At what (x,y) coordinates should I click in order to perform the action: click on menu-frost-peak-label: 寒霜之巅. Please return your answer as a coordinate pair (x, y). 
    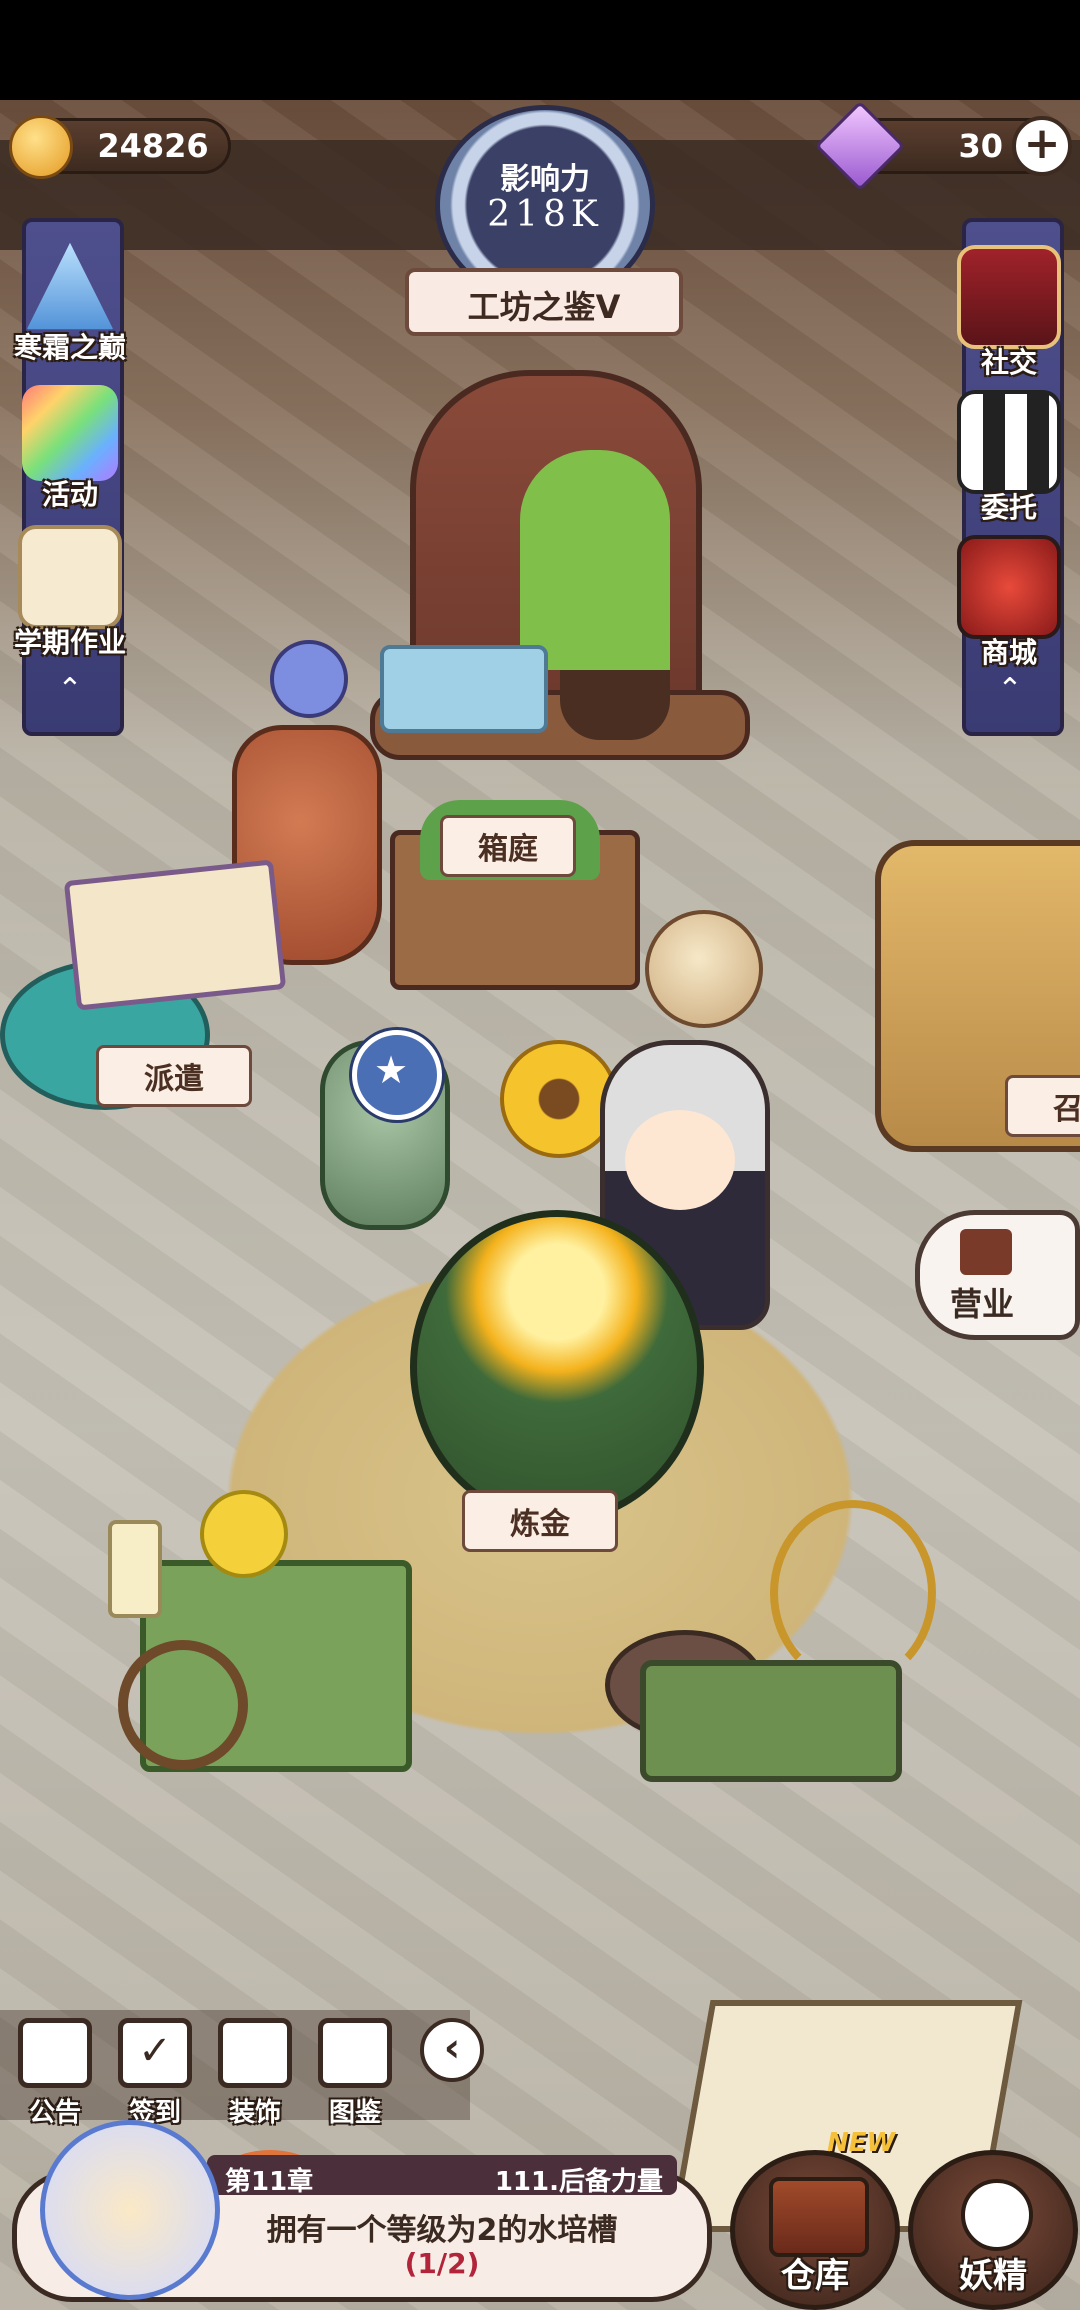
    Looking at the image, I should click on (69, 347).